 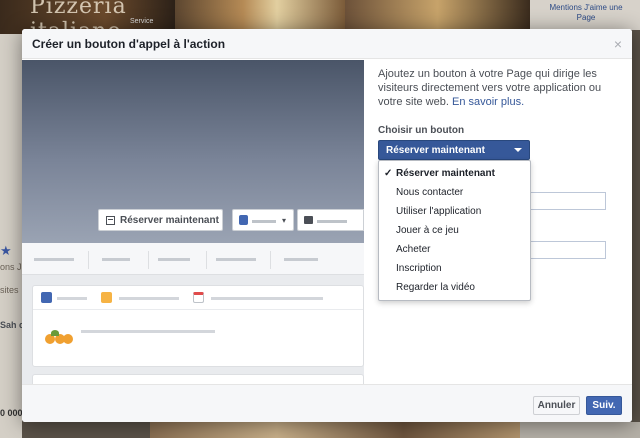 I want to click on preview-post-card, so click(x=198, y=379).